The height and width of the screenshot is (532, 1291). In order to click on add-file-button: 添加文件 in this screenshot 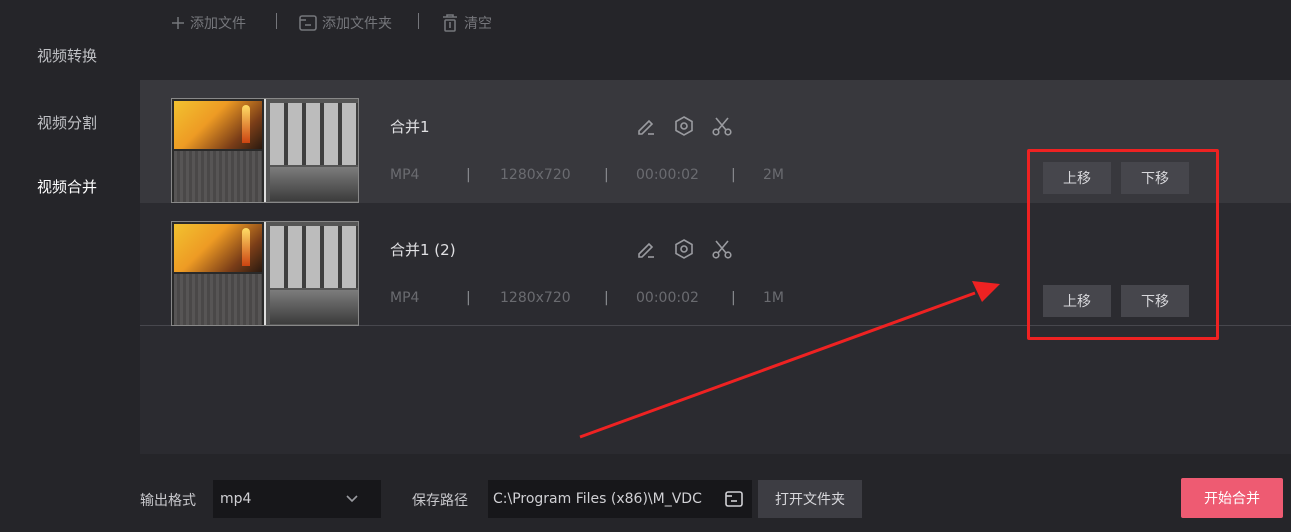, I will do `click(208, 23)`.